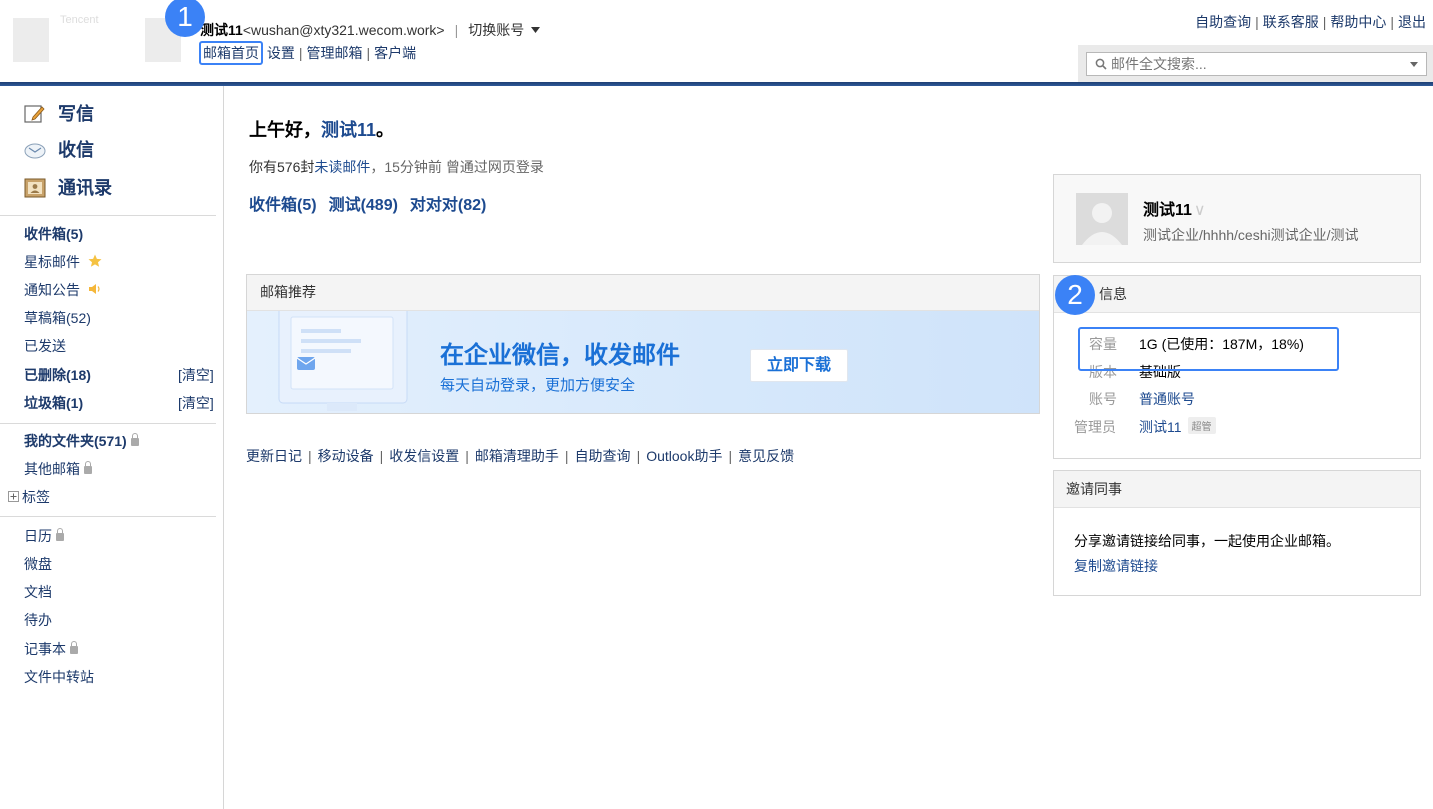 Image resolution: width=1433 pixels, height=809 pixels. I want to click on search-dropdown-icon, so click(1414, 64).